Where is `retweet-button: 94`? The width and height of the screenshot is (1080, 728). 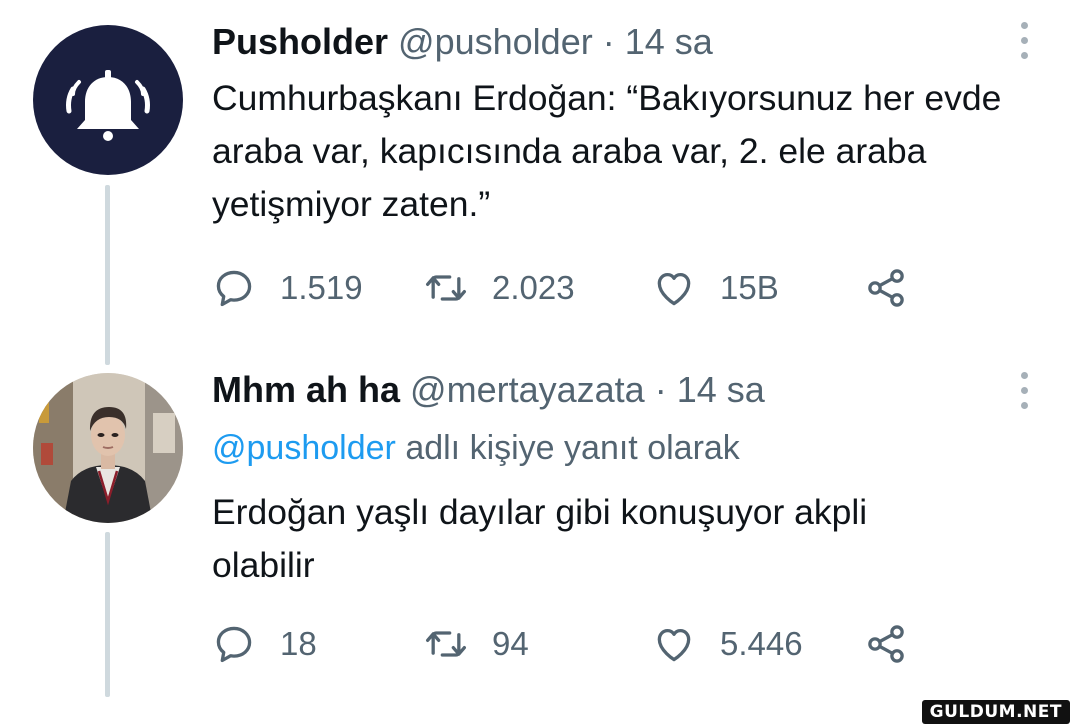 retweet-button: 94 is located at coordinates (476, 644).